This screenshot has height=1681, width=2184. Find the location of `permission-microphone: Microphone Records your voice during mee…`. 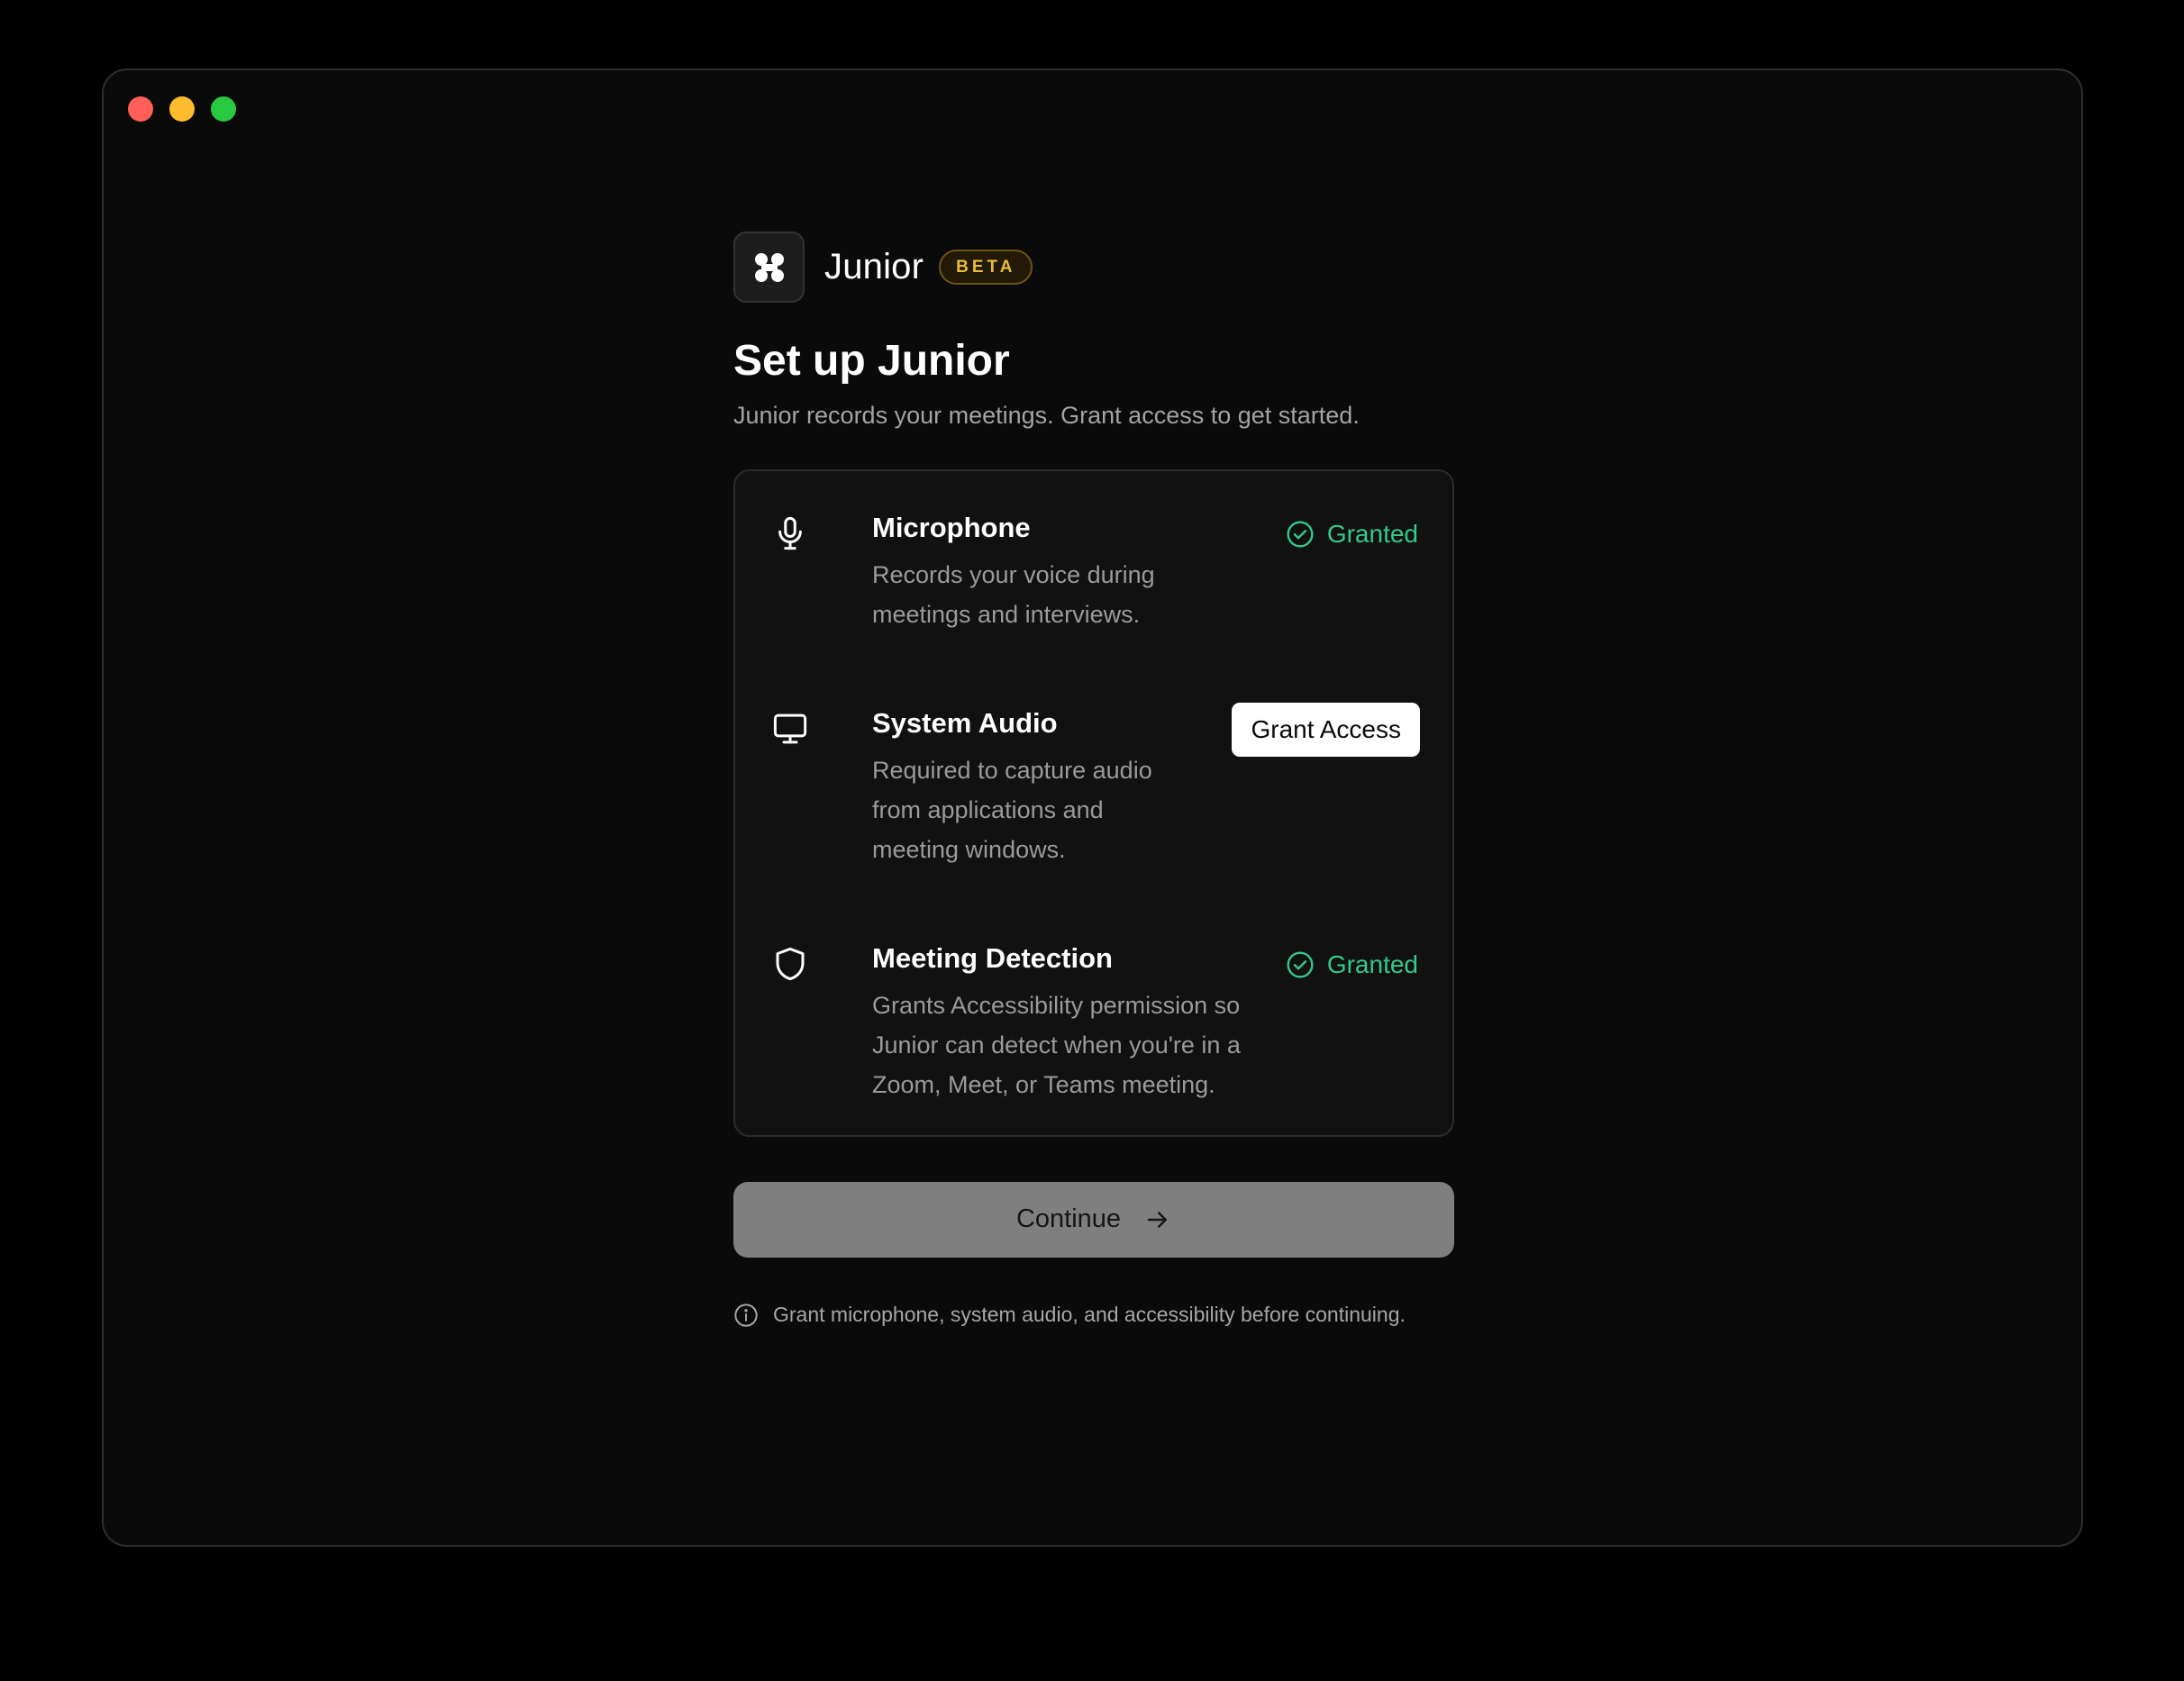

permission-microphone: Microphone Records your voice during mee… is located at coordinates (1094, 572).